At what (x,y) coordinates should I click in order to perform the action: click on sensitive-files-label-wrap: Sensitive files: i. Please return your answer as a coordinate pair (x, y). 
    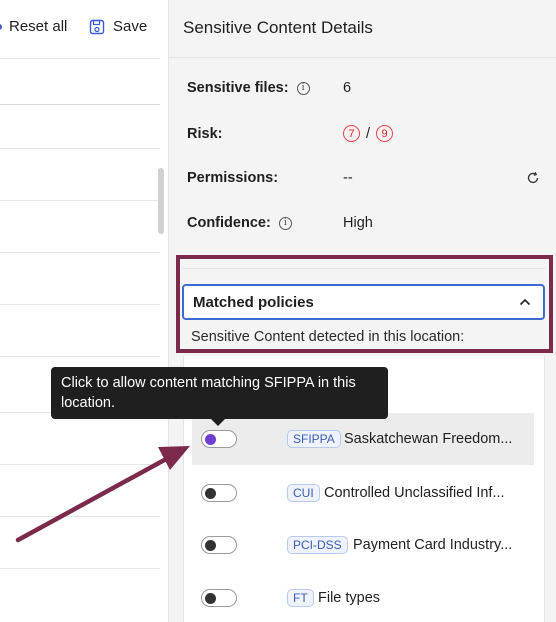
    Looking at the image, I should click on (265, 88).